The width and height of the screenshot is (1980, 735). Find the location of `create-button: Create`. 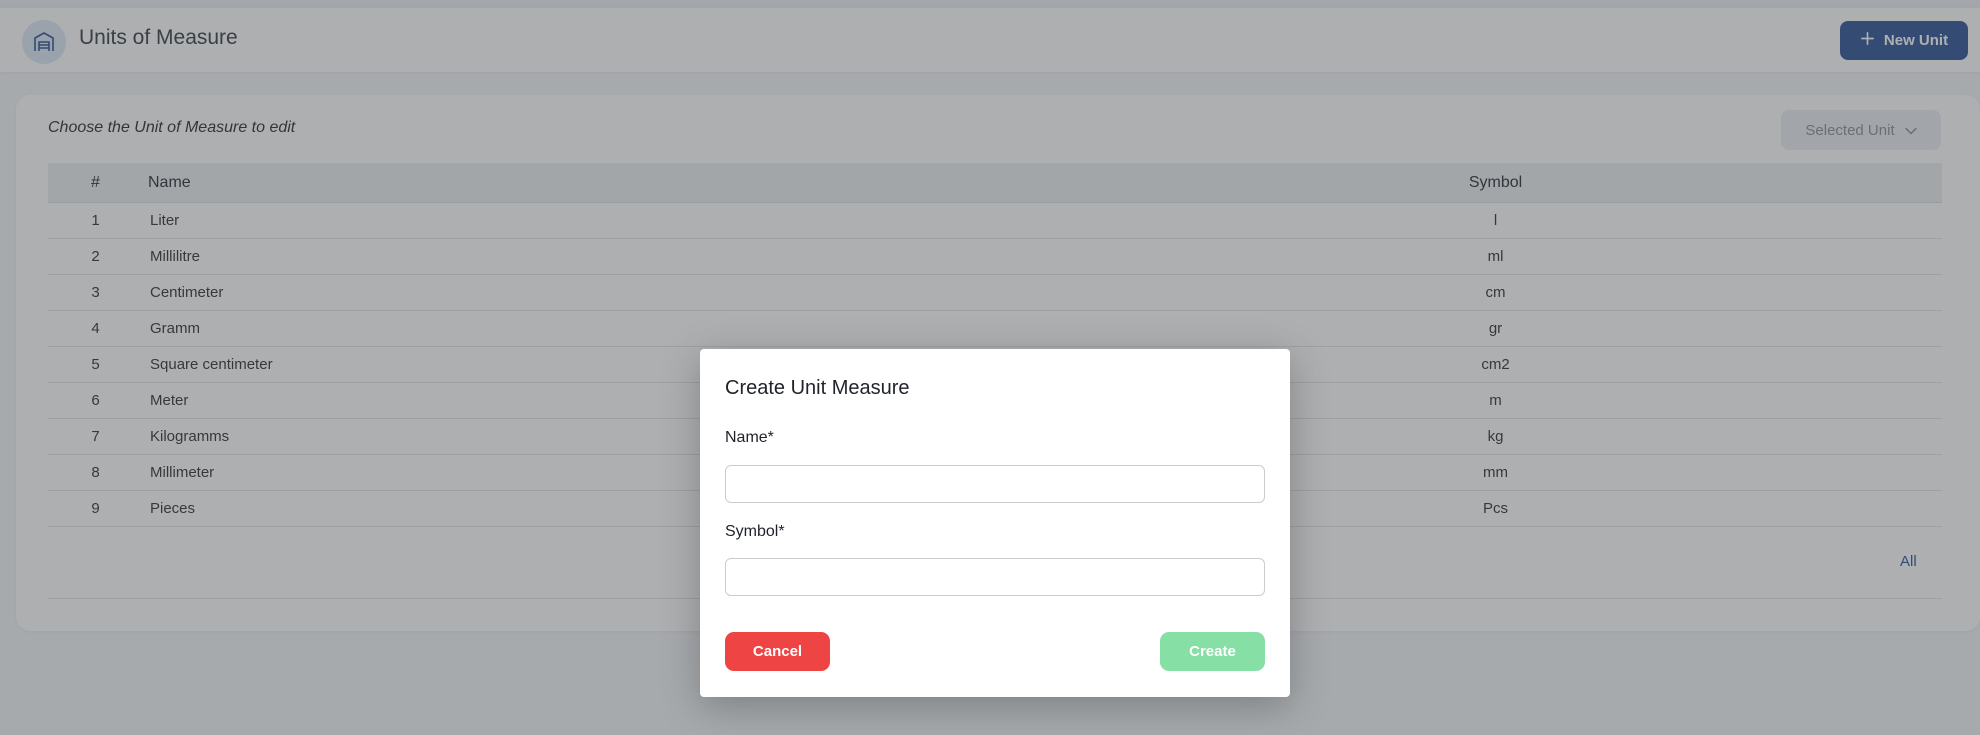

create-button: Create is located at coordinates (1212, 651).